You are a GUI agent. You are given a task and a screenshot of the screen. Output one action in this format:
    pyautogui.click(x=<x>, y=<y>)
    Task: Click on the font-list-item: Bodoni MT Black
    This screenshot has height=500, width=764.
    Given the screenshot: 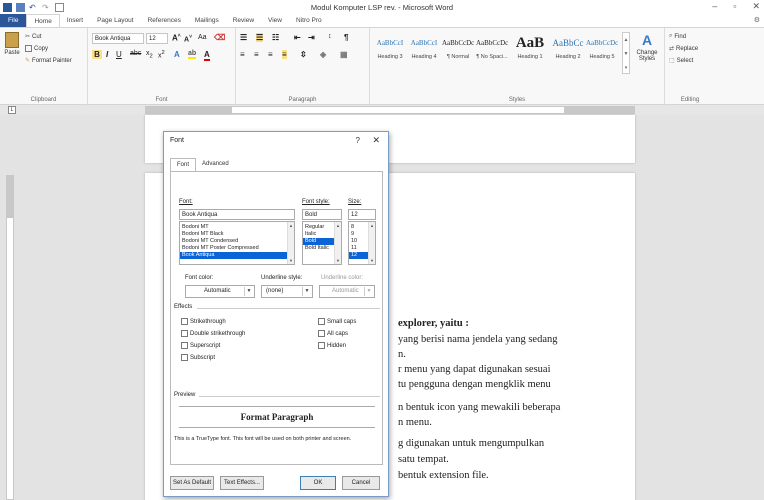 What is the action you would take?
    pyautogui.click(x=237, y=234)
    